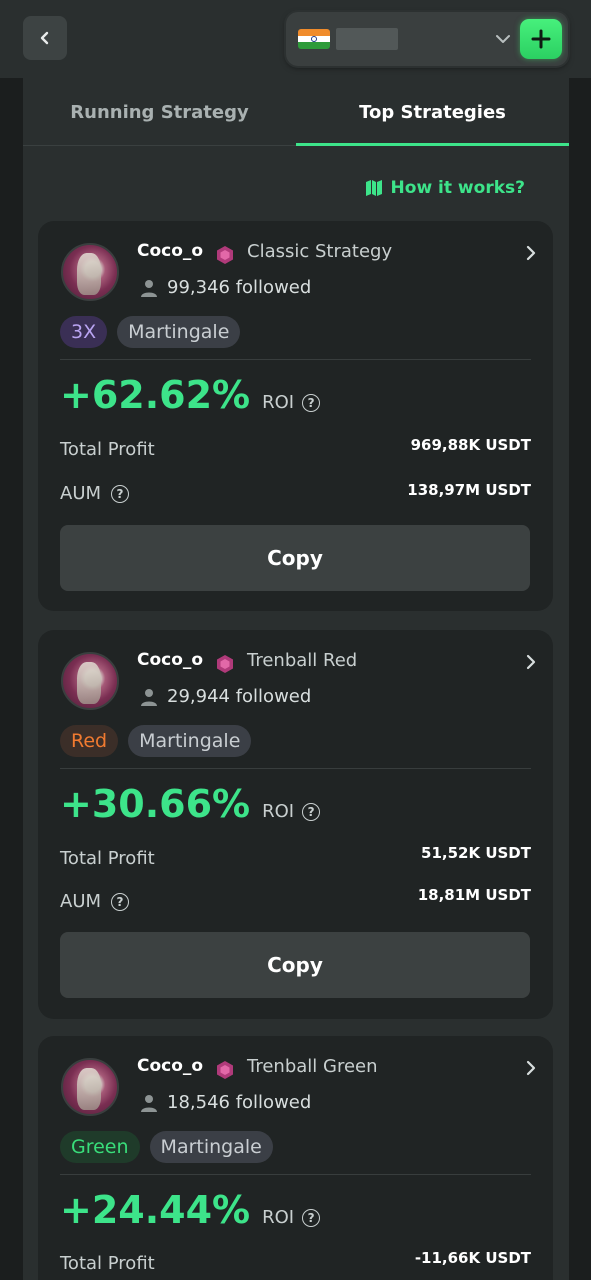 Image resolution: width=591 pixels, height=1280 pixels. I want to click on followers-count: 29,944 followed, so click(225, 696).